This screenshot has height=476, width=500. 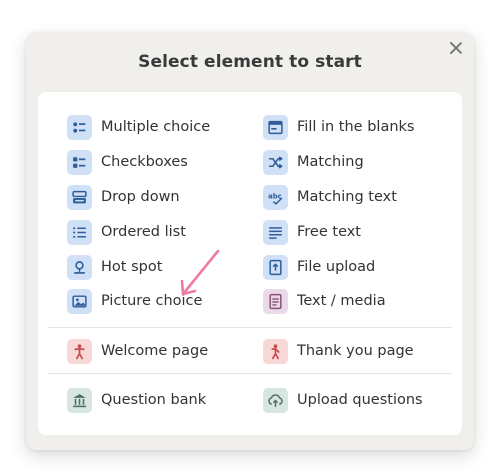 What do you see at coordinates (156, 127) in the screenshot?
I see `element-label: Multiple choice` at bounding box center [156, 127].